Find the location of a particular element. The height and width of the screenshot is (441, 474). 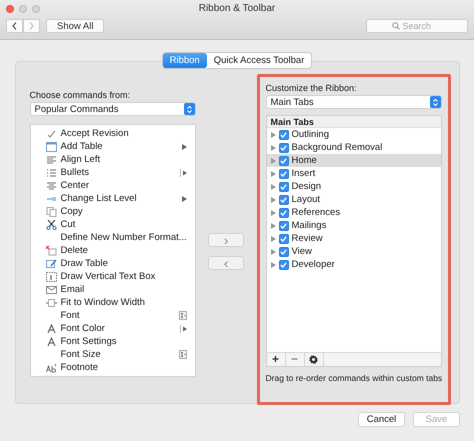

tree-row: Layout is located at coordinates (353, 199).